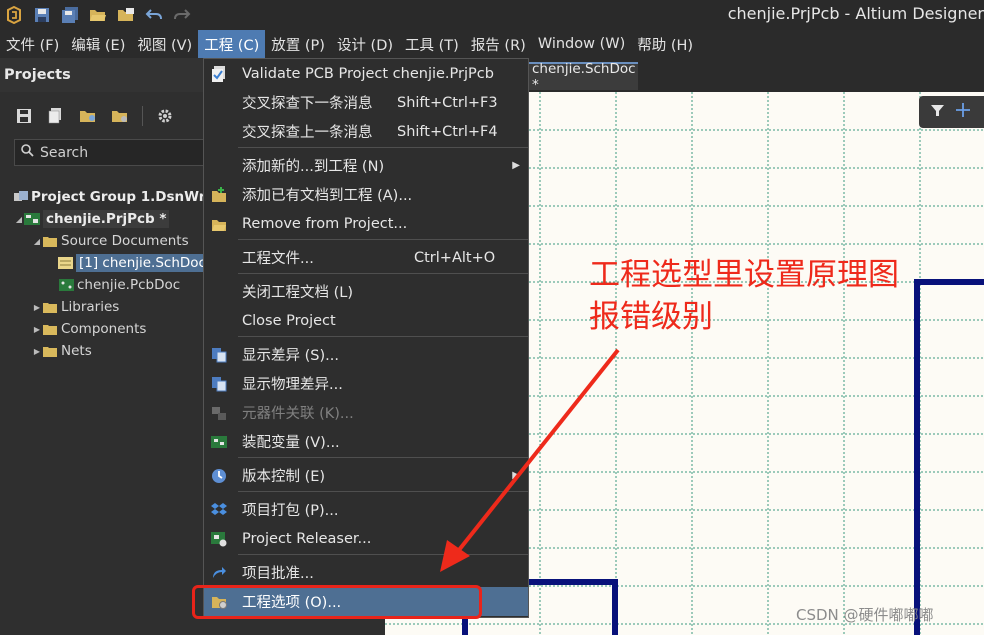 This screenshot has height=635, width=984. What do you see at coordinates (744, 296) in the screenshot?
I see `annotation-text: 工程选型里设置原理图报错级别` at bounding box center [744, 296].